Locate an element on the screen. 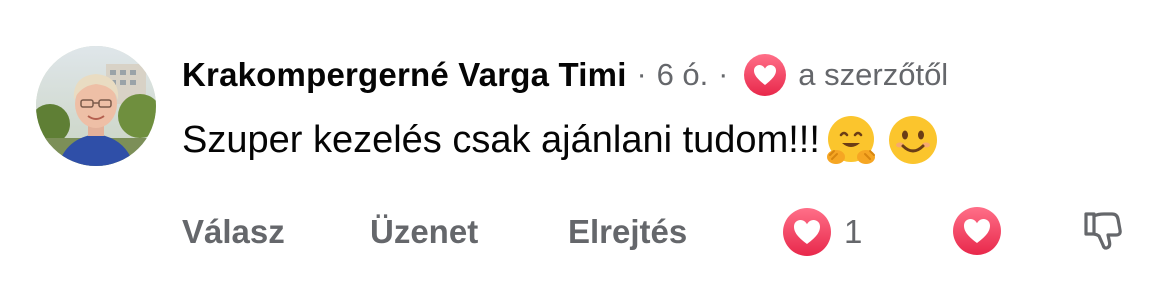 The height and width of the screenshot is (286, 1170). react-heart-button is located at coordinates (978, 232).